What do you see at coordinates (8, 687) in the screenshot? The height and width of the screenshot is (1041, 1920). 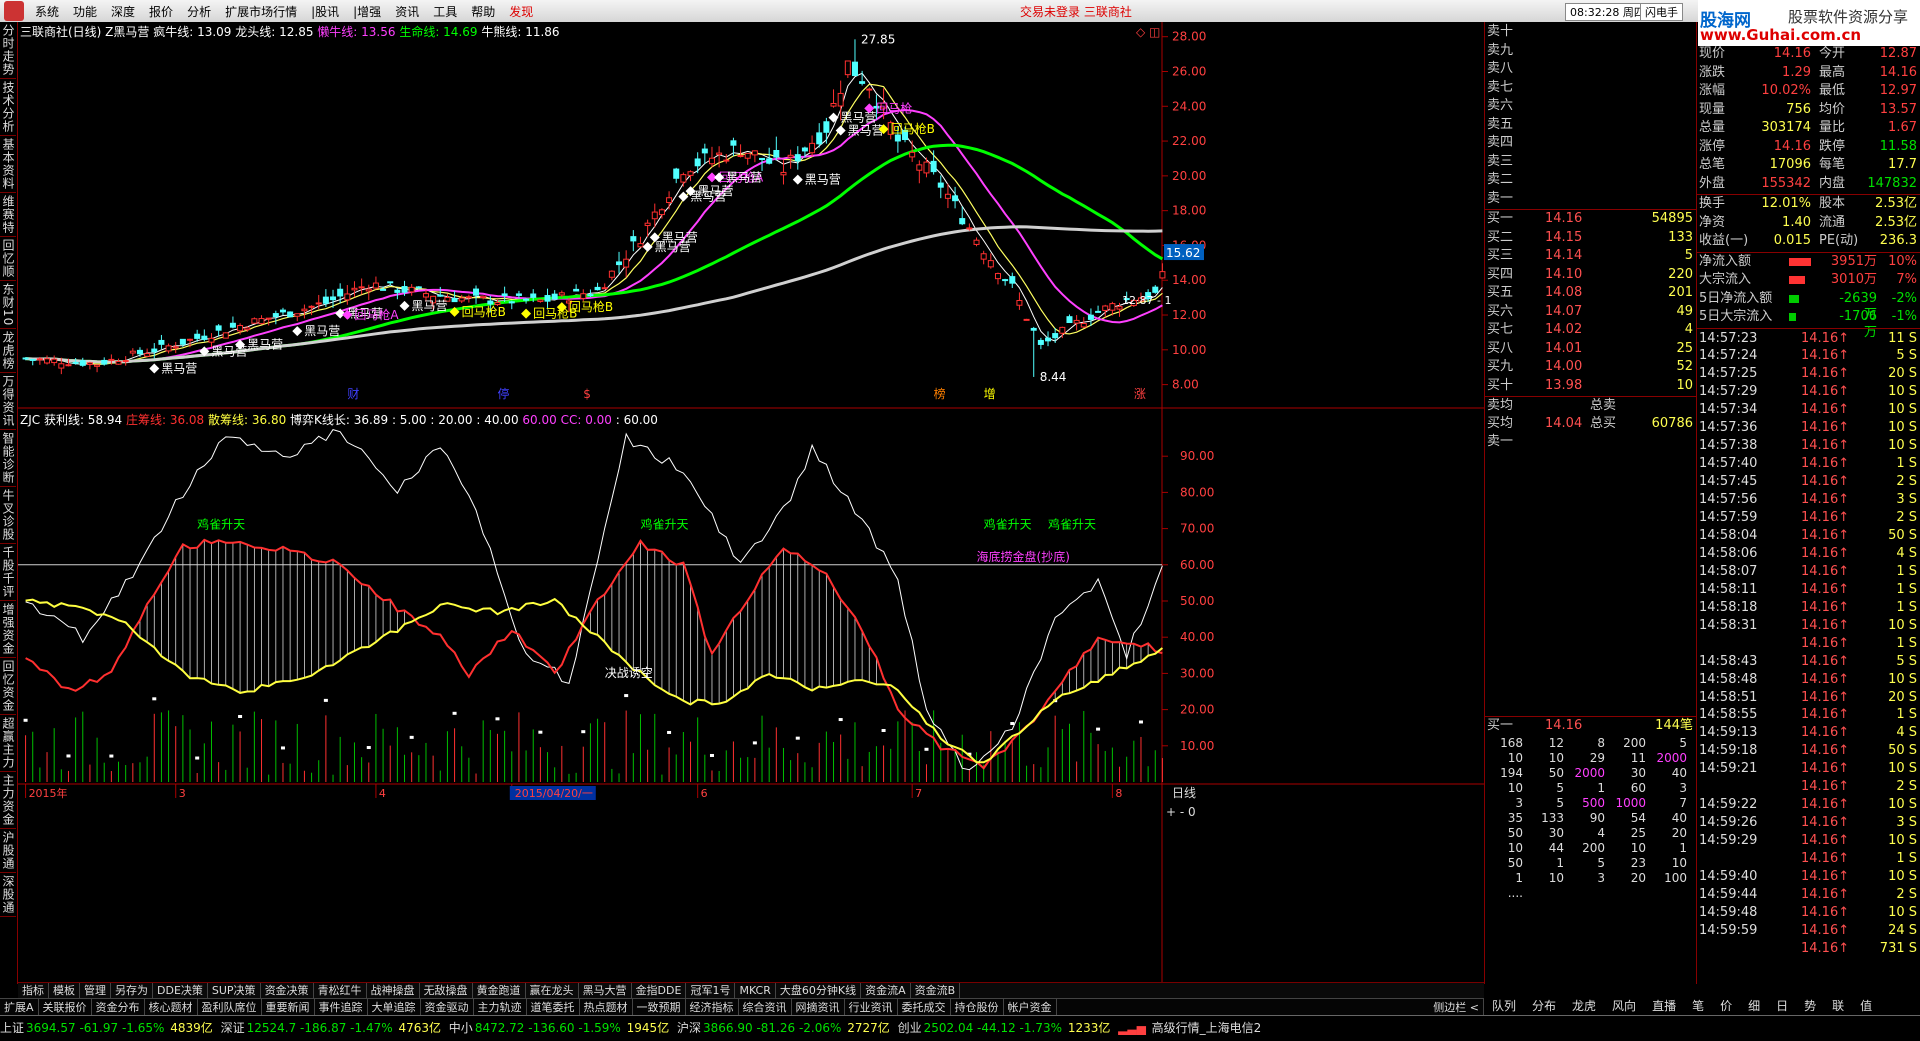 I see `left-tab-12: 回忆资金` at bounding box center [8, 687].